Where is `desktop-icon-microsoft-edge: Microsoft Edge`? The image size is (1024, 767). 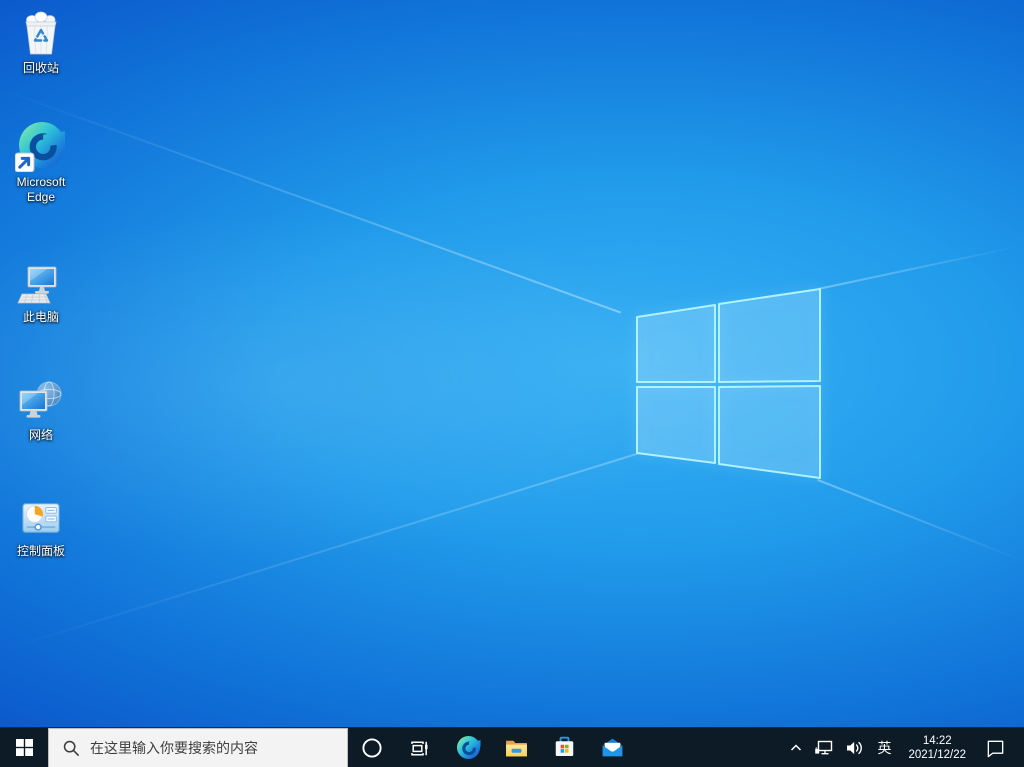 desktop-icon-microsoft-edge: Microsoft Edge is located at coordinates (41, 162).